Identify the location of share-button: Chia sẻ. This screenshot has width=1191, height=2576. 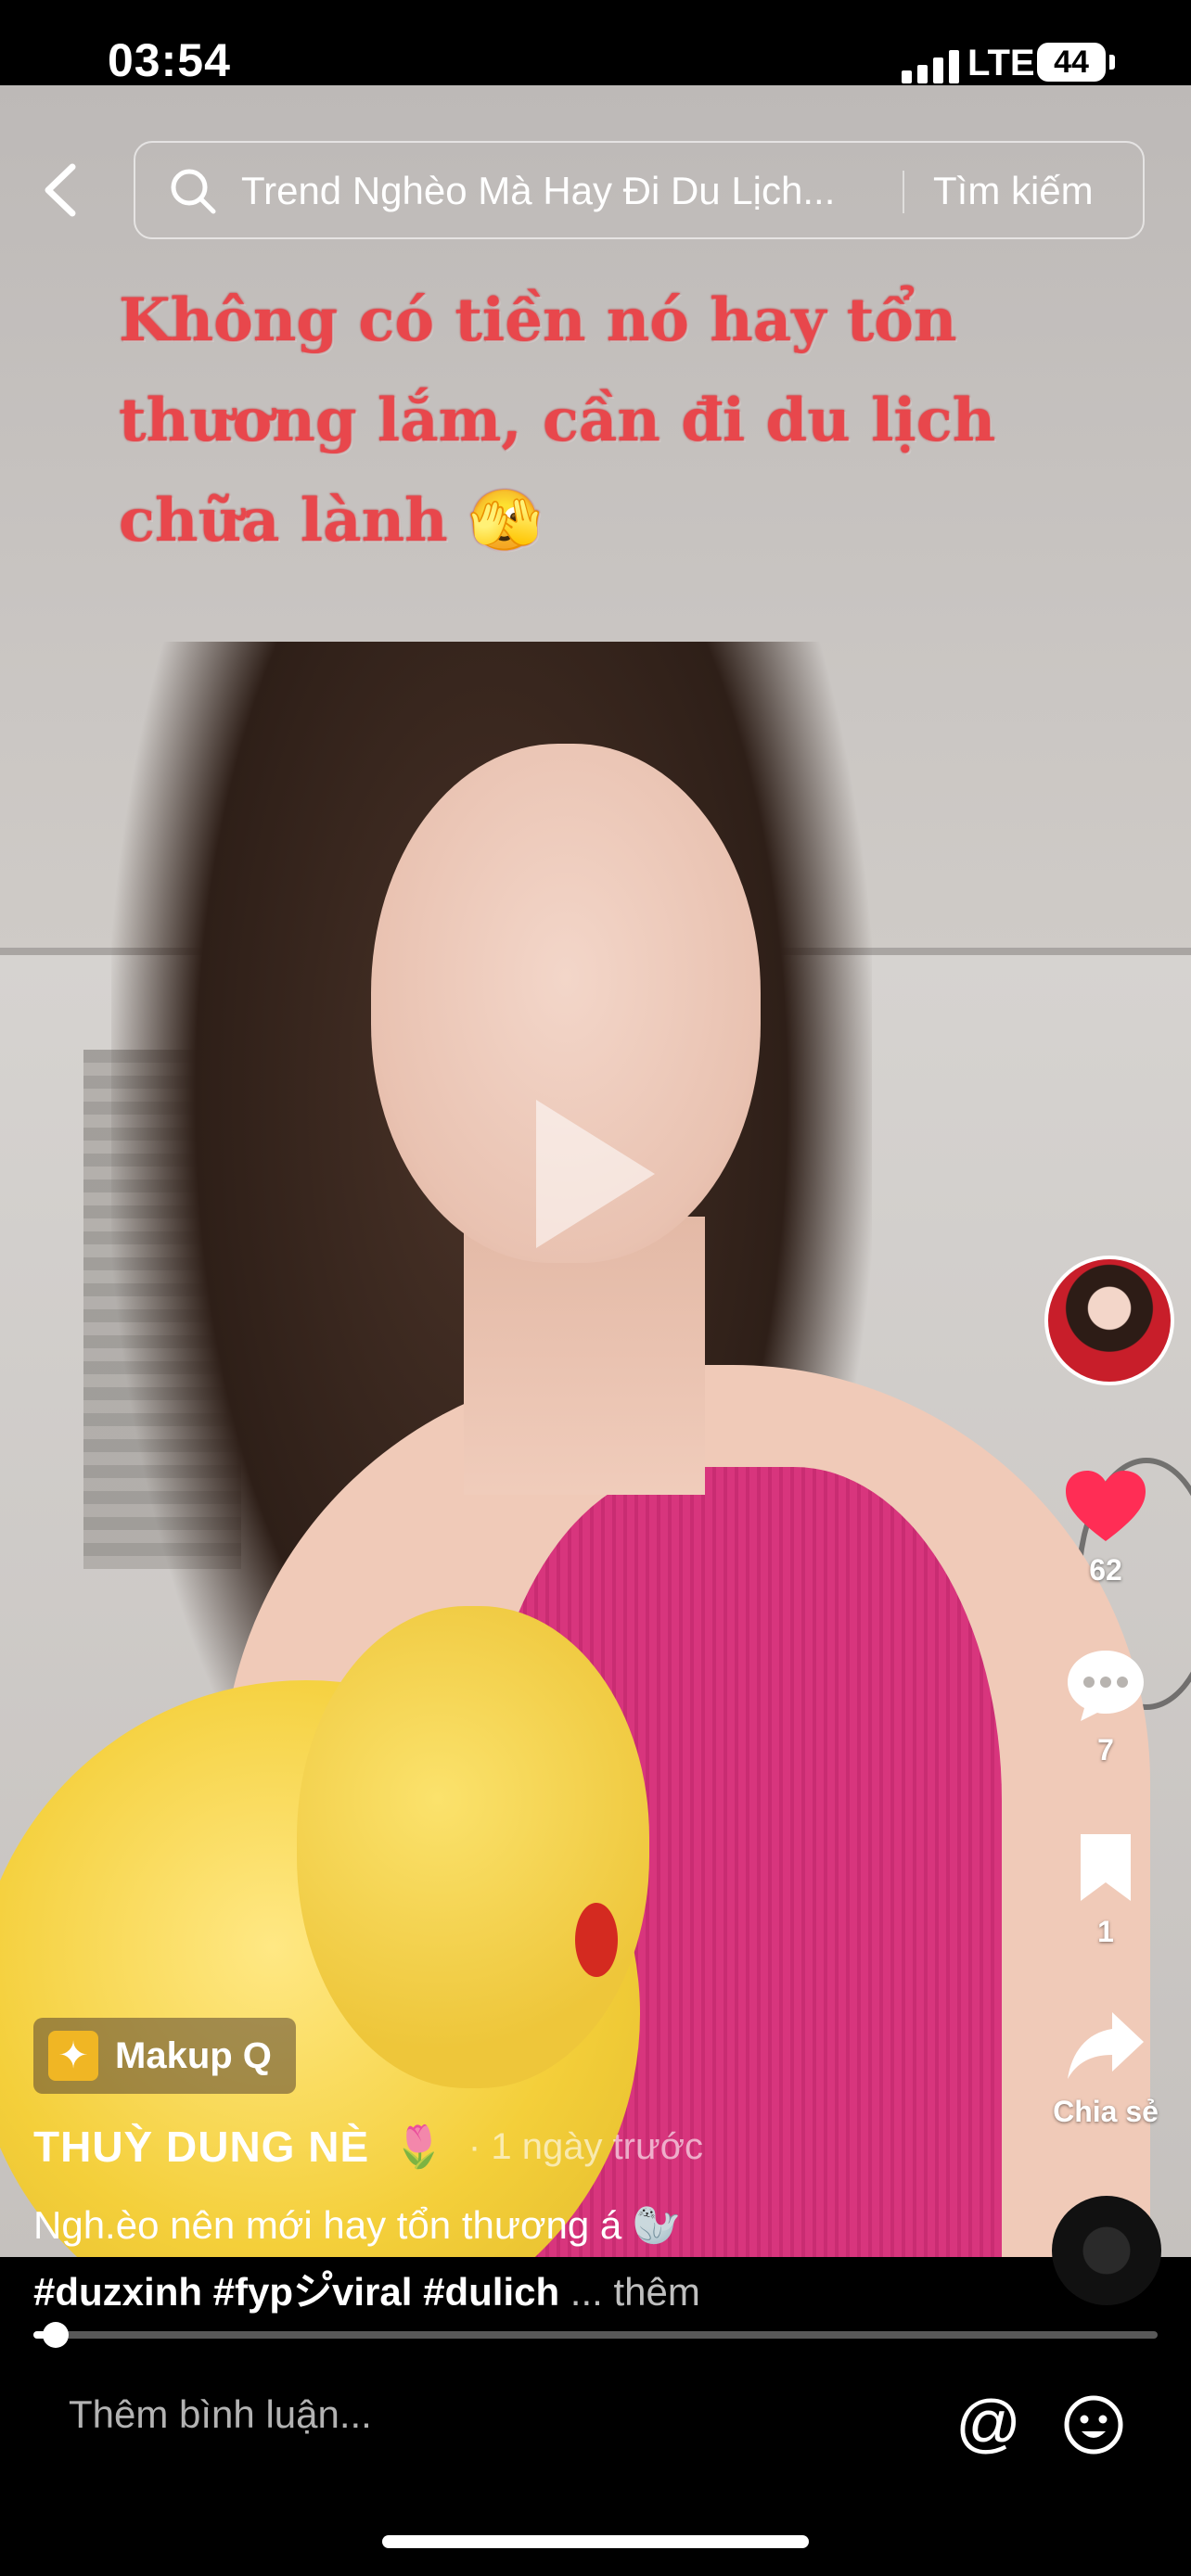
(1106, 2069).